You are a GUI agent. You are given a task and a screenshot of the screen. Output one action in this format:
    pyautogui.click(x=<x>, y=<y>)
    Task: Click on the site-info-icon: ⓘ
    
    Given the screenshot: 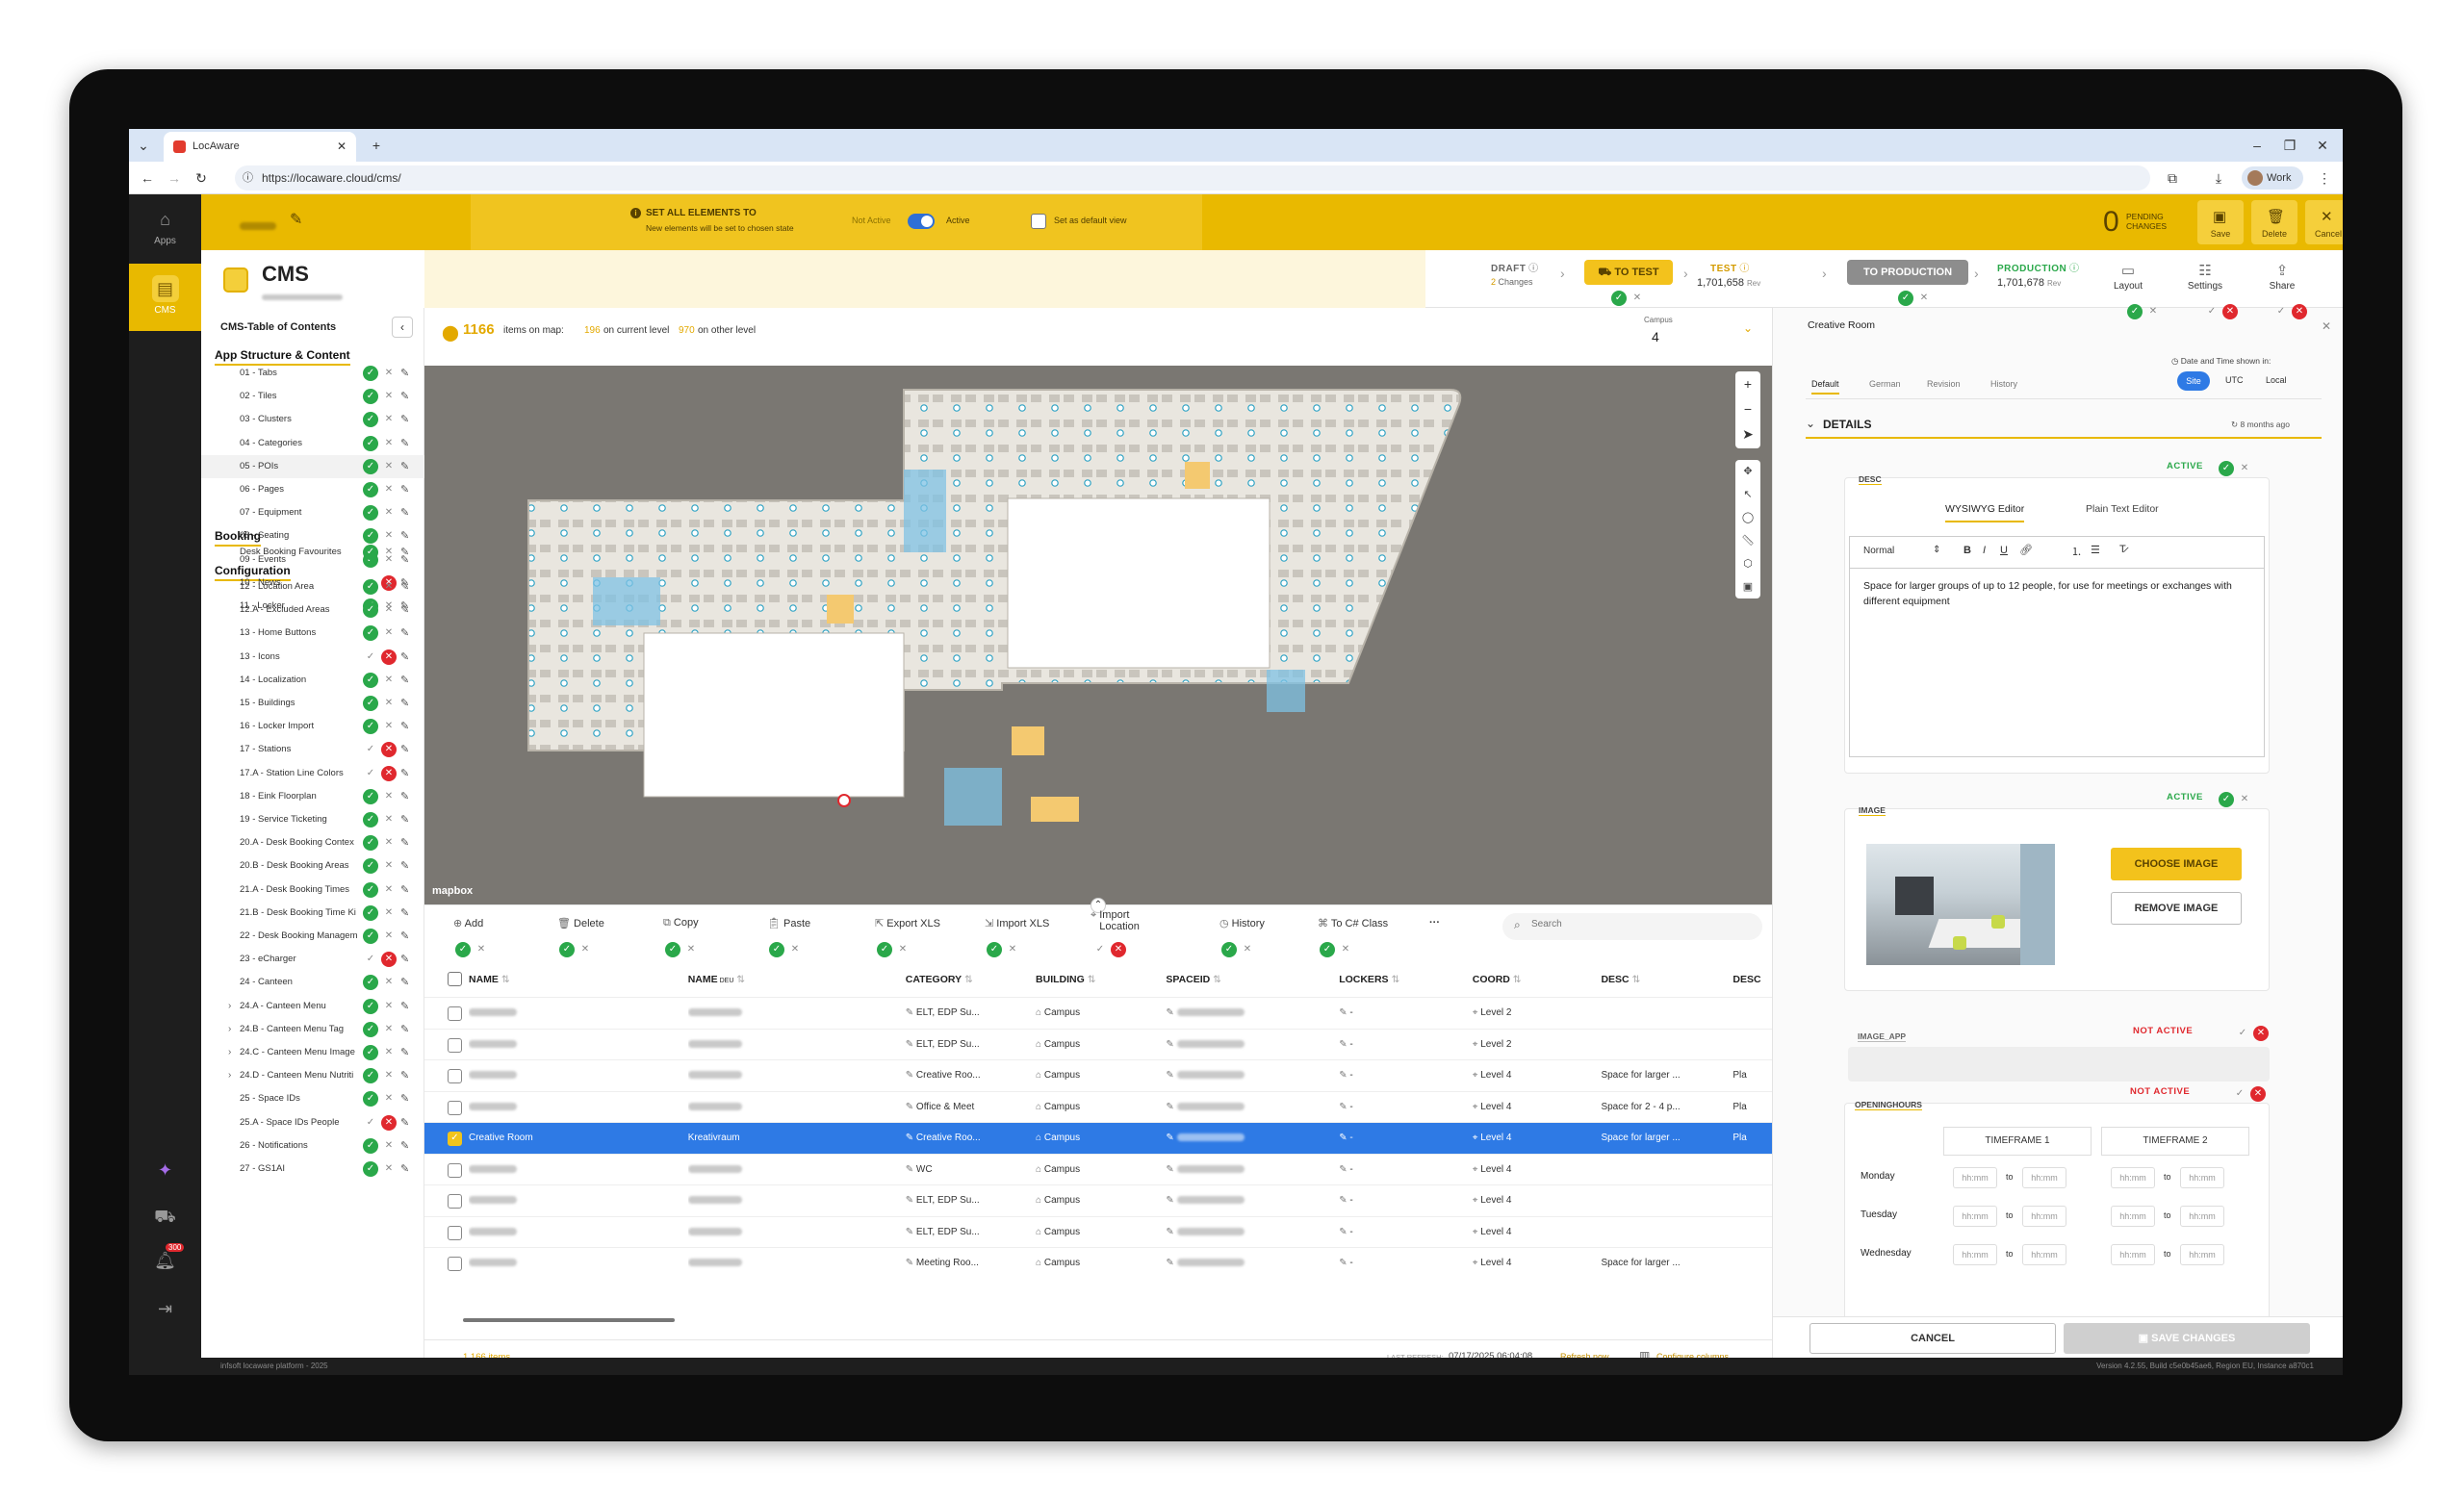 What is the action you would take?
    pyautogui.click(x=248, y=178)
    